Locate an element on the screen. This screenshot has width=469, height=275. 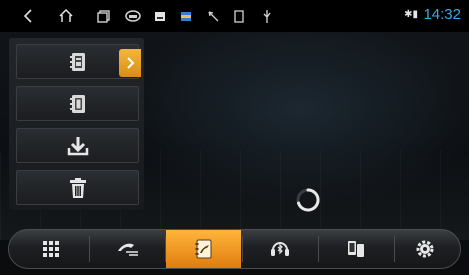
contacts-icon is located at coordinates (203, 249).